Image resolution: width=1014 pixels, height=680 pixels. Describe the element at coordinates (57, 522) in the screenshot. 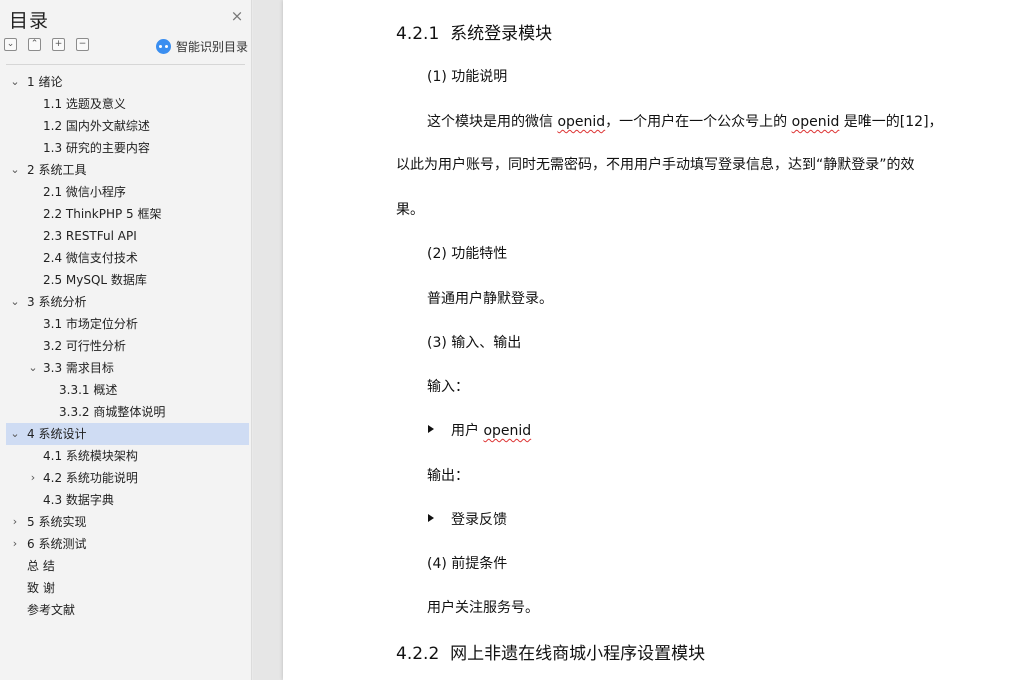

I see `toc-item-label: 5 系统实现` at that location.